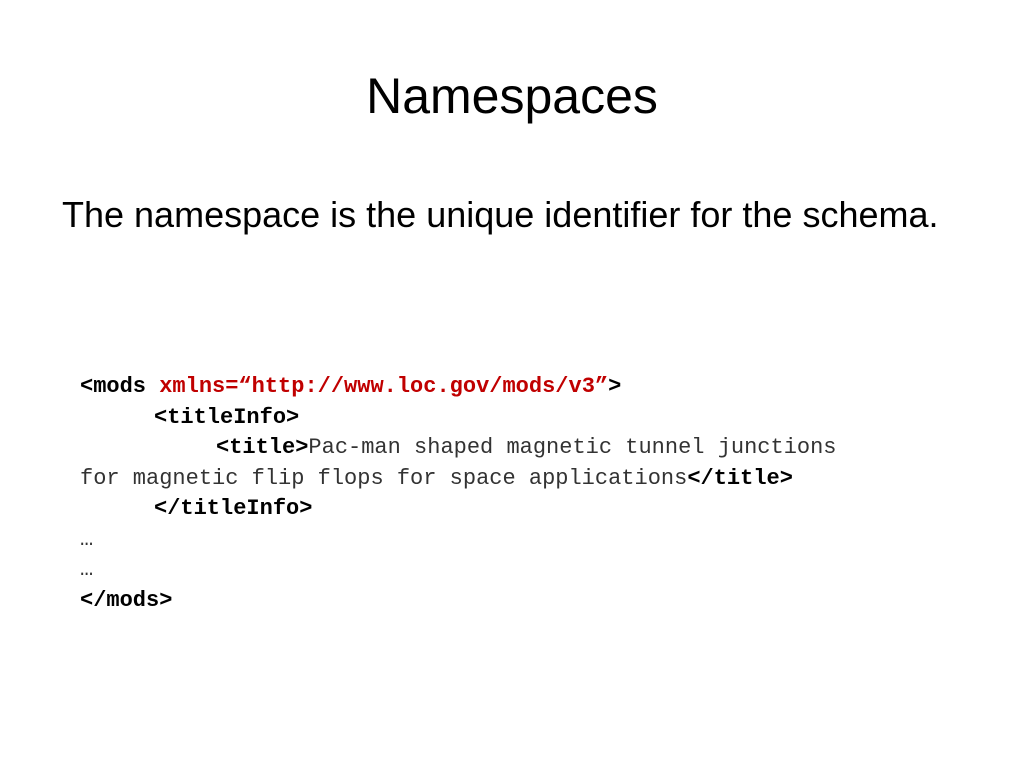  Describe the element at coordinates (120, 386) in the screenshot. I see `mods-open-tag: <mods` at that location.